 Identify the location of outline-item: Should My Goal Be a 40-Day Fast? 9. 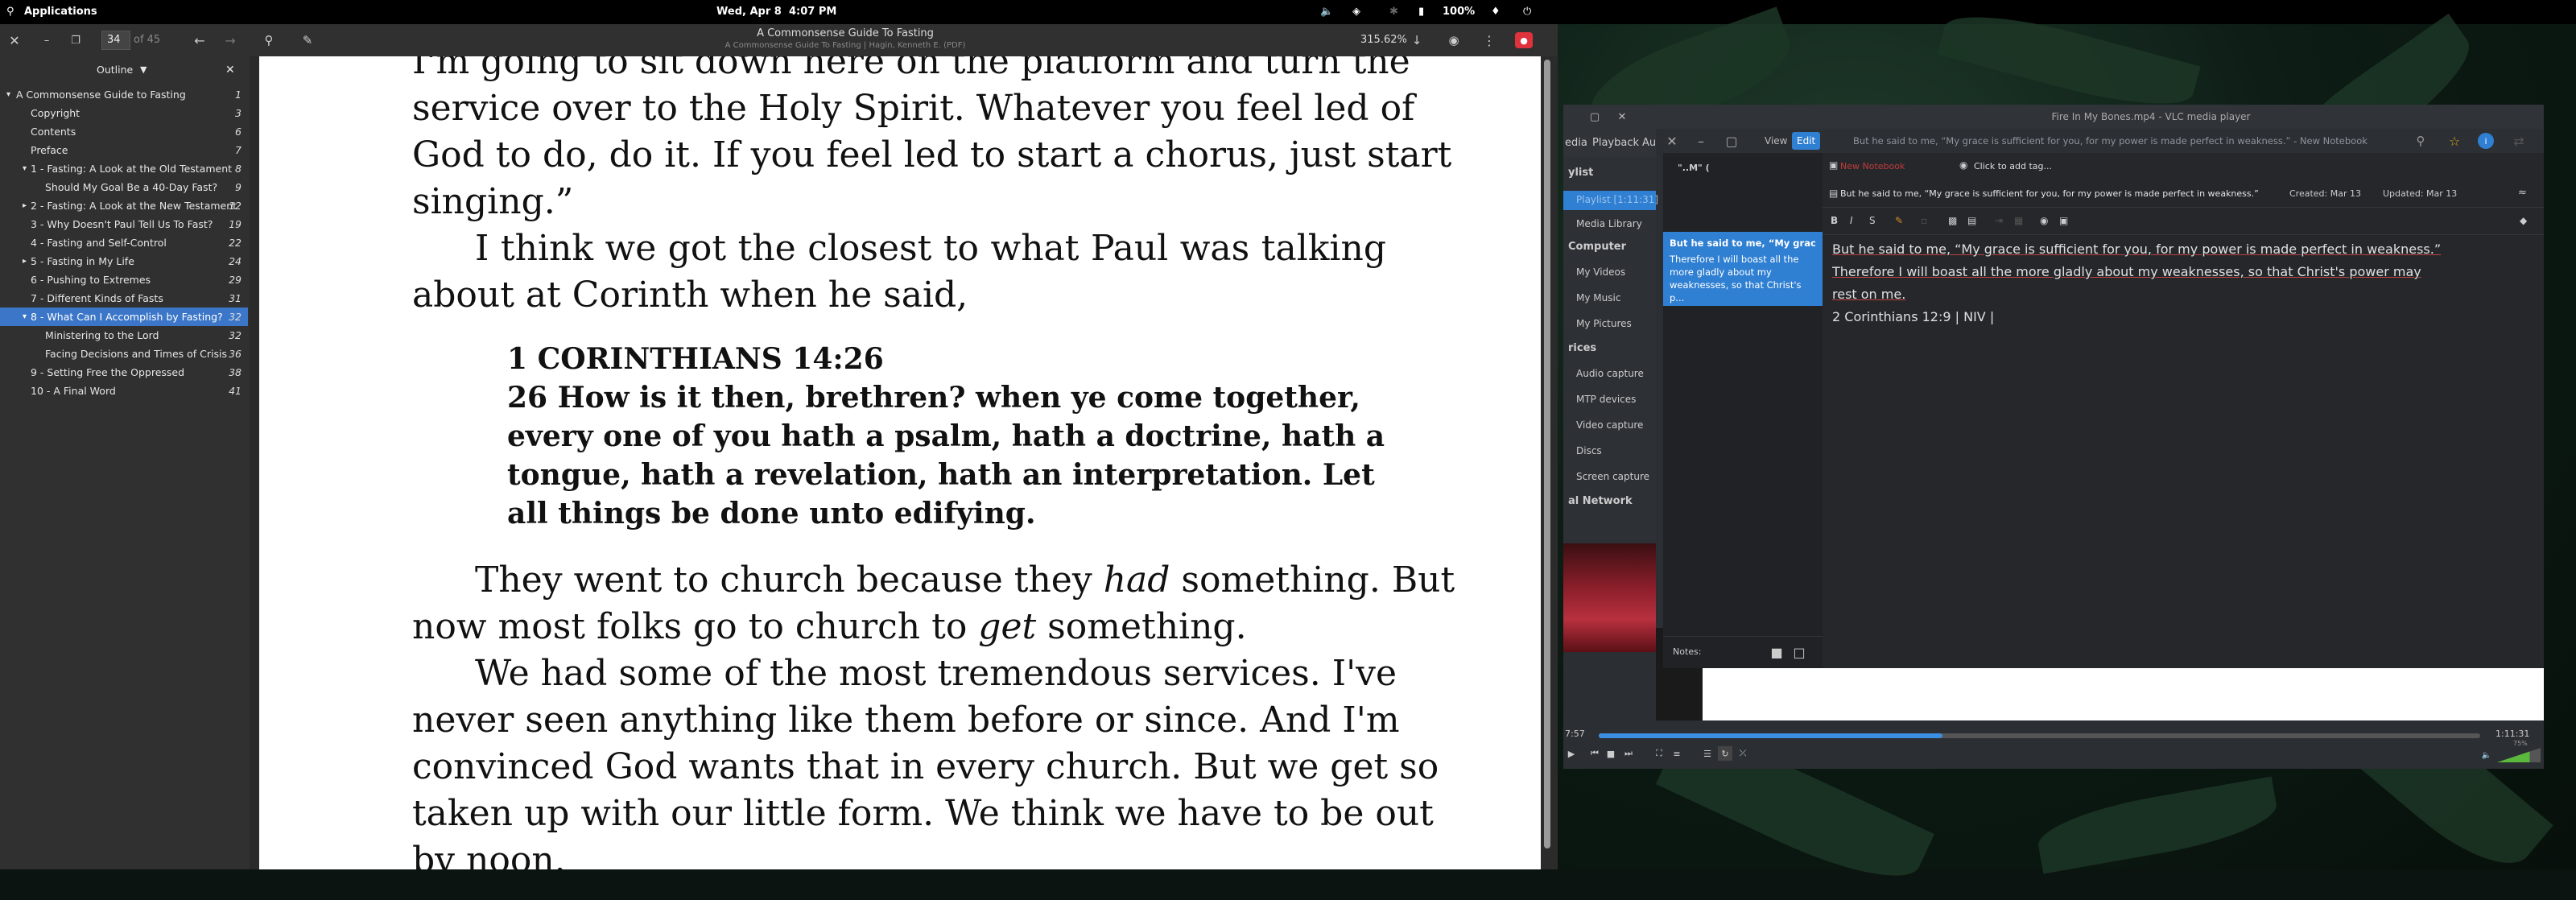
(124, 187).